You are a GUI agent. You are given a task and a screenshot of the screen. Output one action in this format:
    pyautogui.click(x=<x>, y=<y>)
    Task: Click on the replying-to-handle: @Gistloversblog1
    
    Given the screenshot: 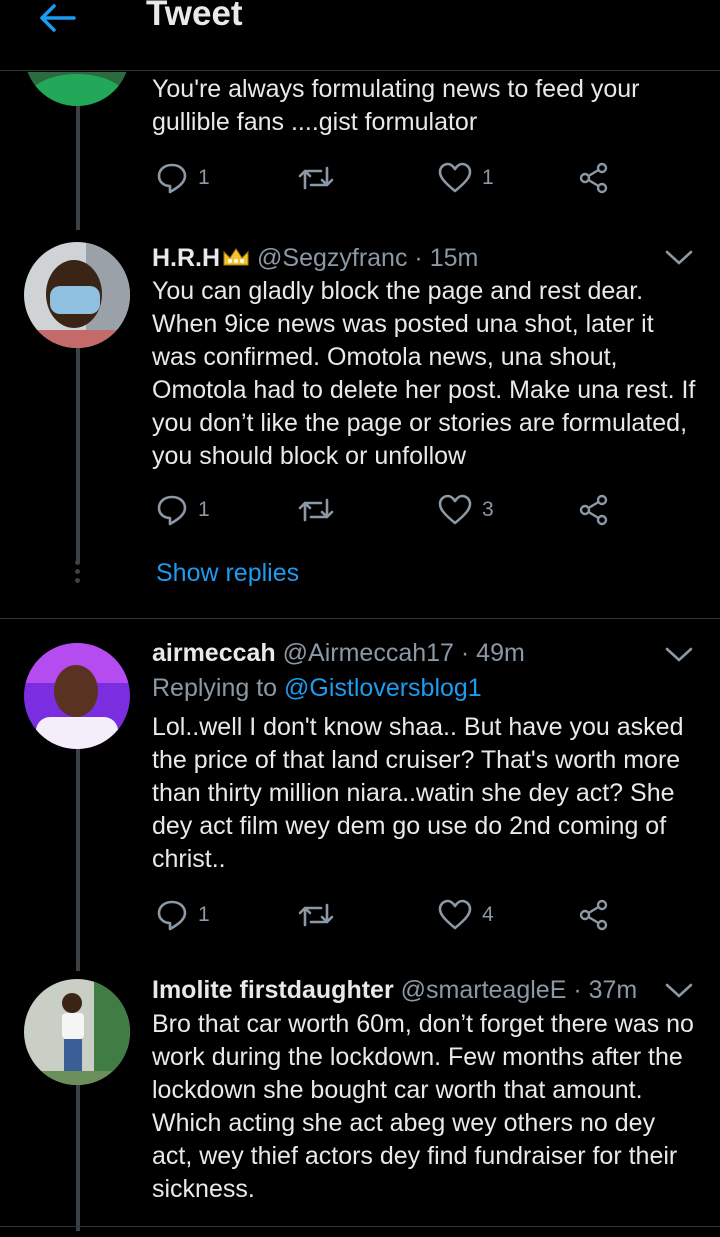 What is the action you would take?
    pyautogui.click(x=383, y=688)
    